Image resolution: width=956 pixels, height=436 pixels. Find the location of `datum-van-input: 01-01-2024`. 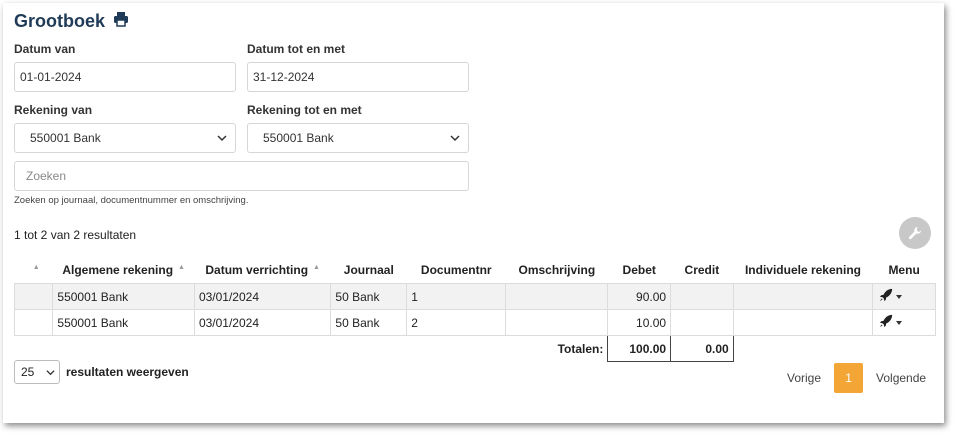

datum-van-input: 01-01-2024 is located at coordinates (125, 77).